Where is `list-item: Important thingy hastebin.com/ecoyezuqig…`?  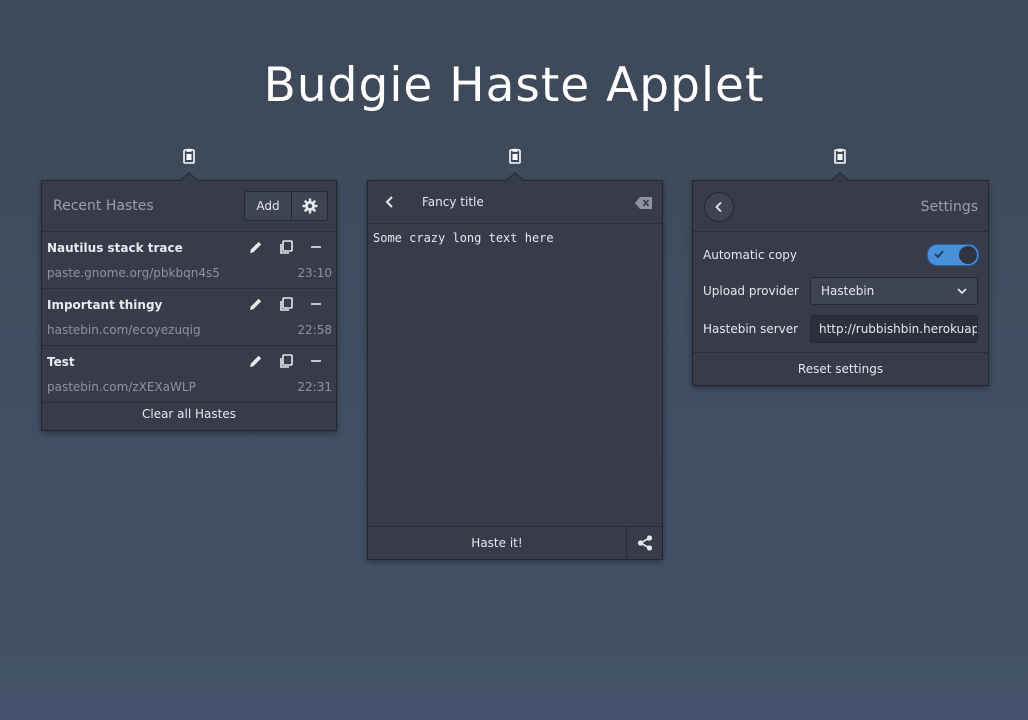 list-item: Important thingy hastebin.com/ecoyezuqig… is located at coordinates (189, 317).